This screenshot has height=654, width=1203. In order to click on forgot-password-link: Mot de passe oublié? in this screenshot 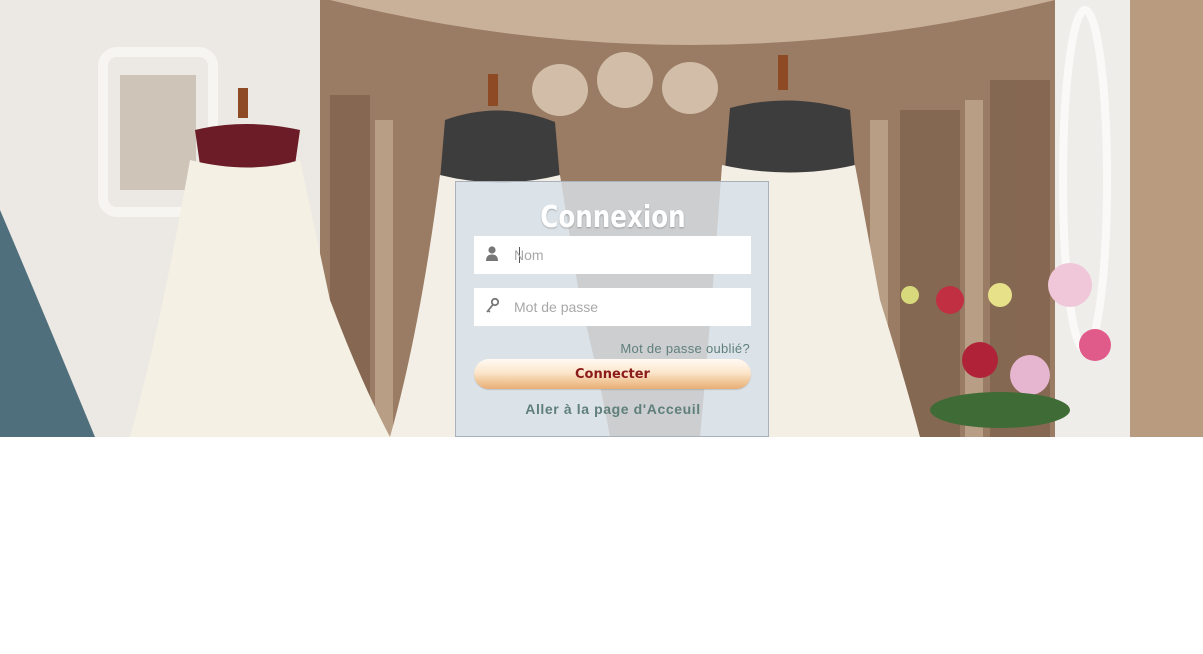, I will do `click(685, 348)`.